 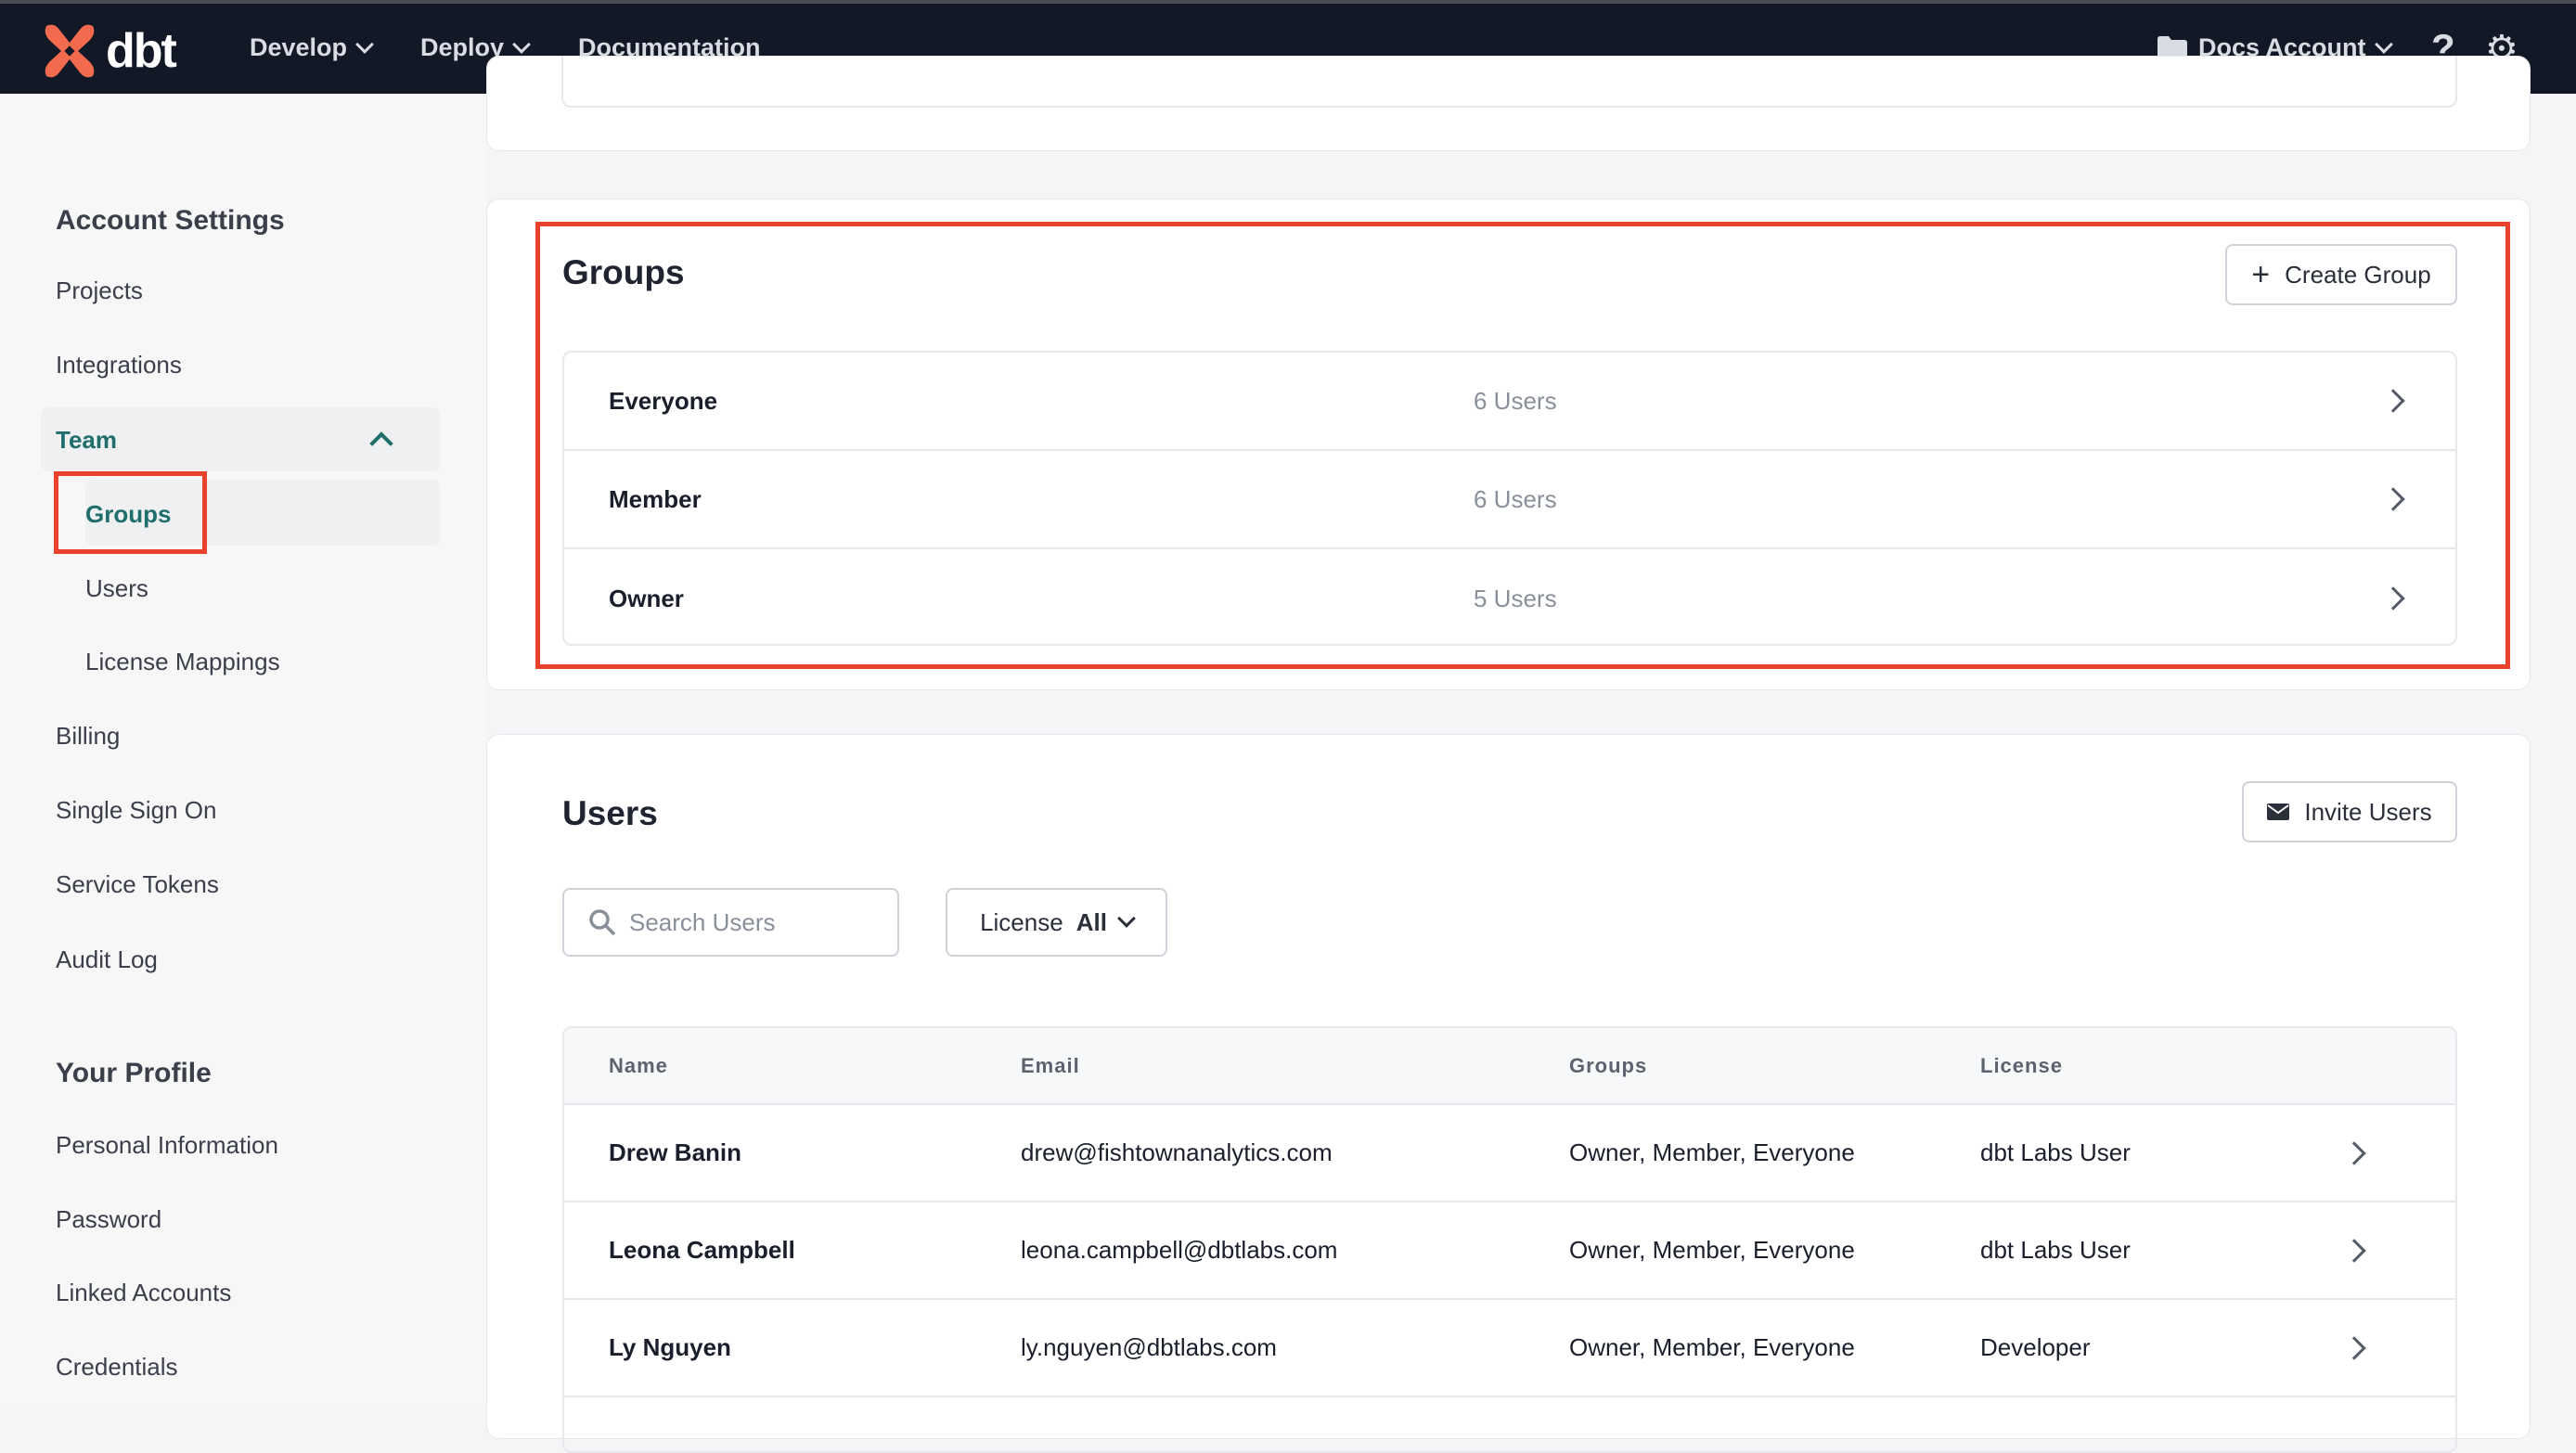 What do you see at coordinates (87, 440) in the screenshot?
I see `team-label: Team` at bounding box center [87, 440].